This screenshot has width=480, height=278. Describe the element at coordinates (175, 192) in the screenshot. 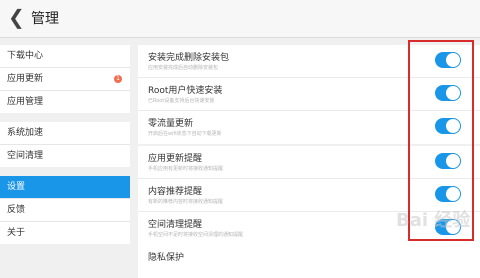

I see `setting-title: 内容推荐提醒` at that location.